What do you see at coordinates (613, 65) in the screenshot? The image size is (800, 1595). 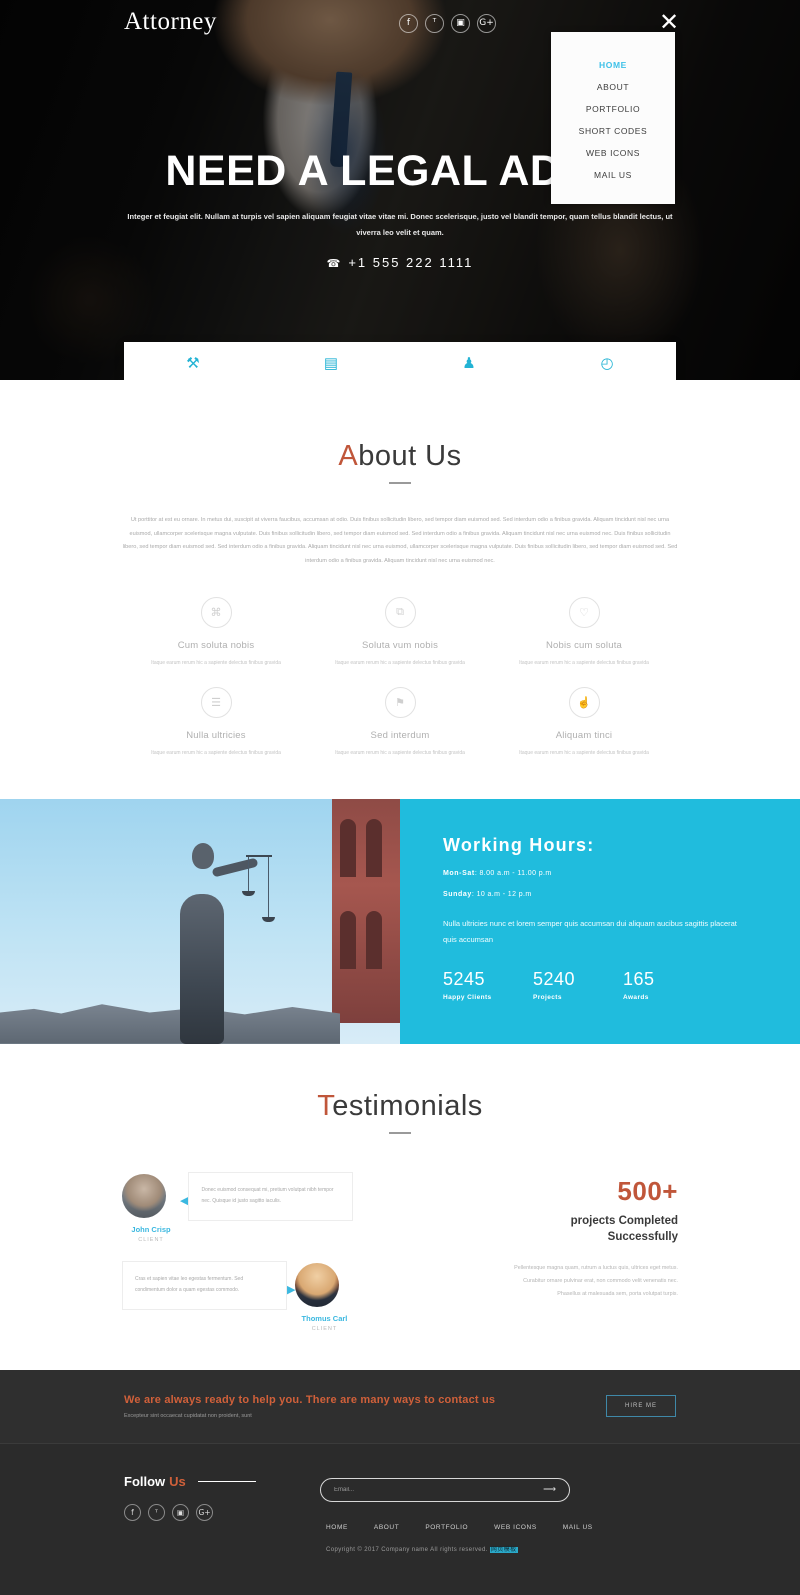 I see `nav-item-home: HOME` at bounding box center [613, 65].